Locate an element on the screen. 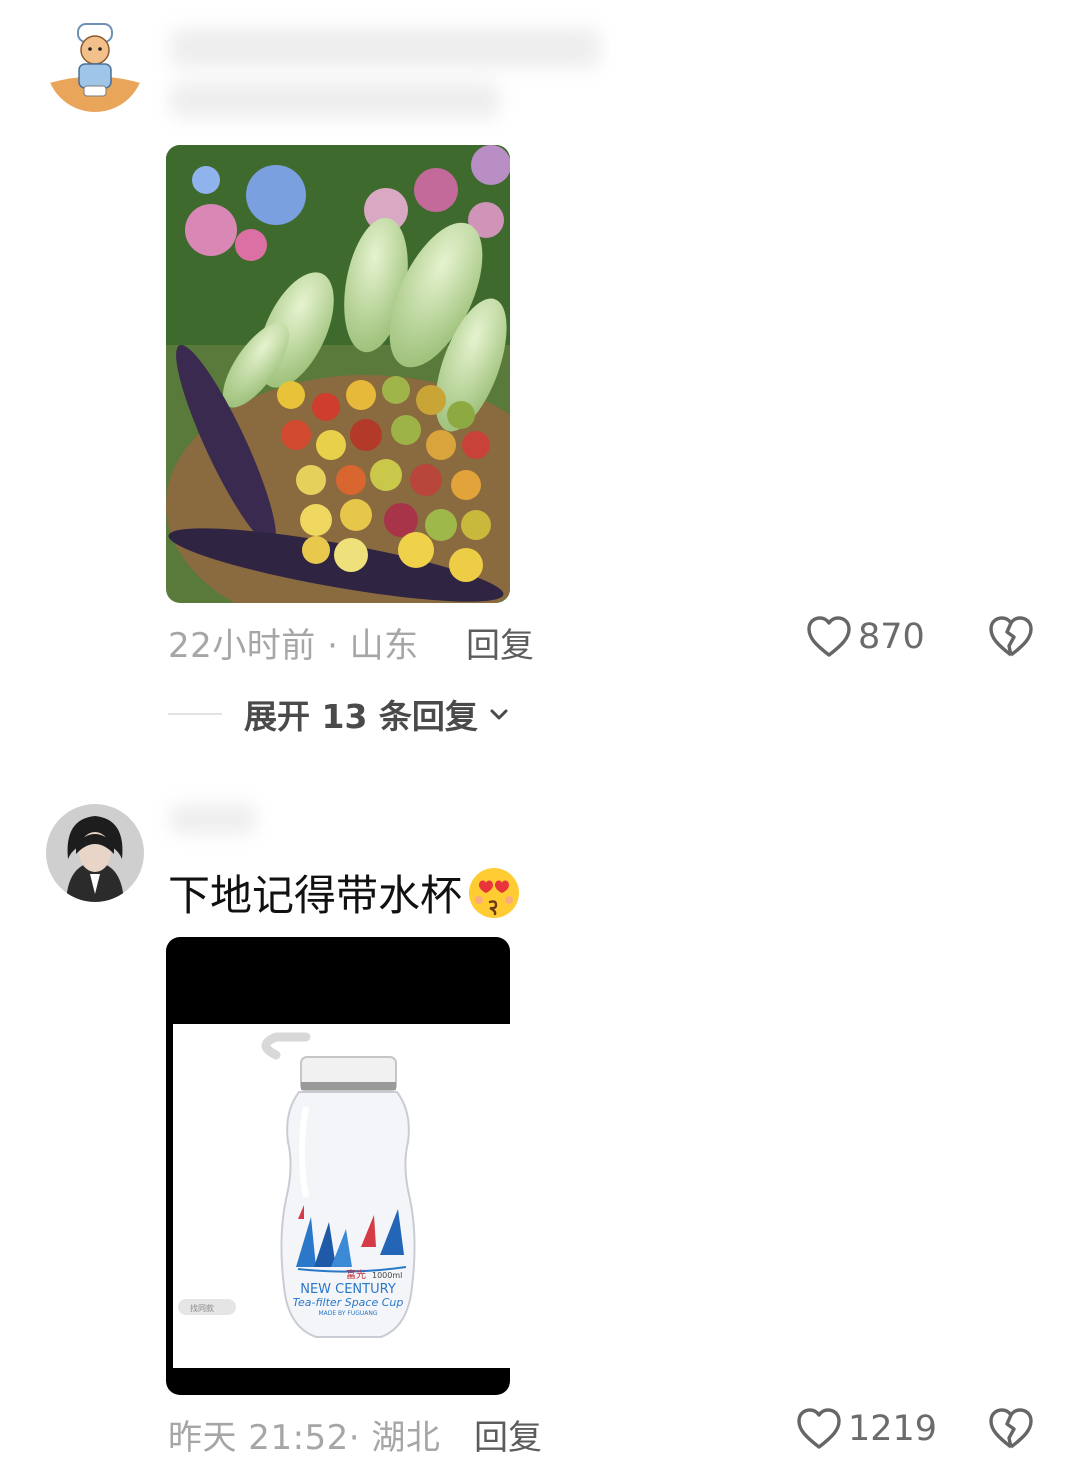 Image resolution: width=1080 pixels, height=1466 pixels. bottle-brand-text: 富光 is located at coordinates (356, 1274).